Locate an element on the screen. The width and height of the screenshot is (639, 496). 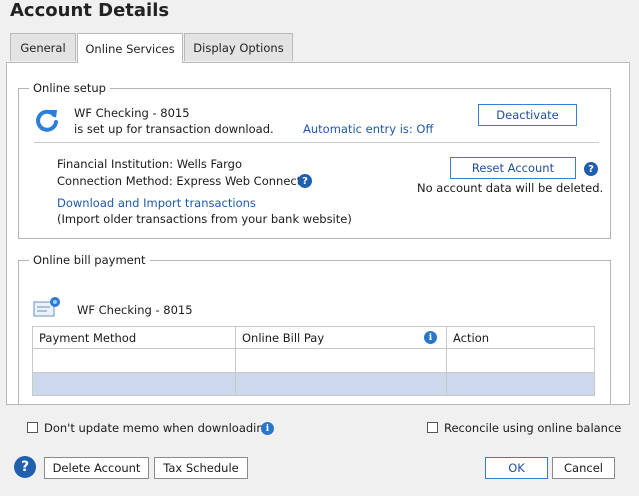
financial-institution-label: Financial Institution: Wells Fargo is located at coordinates (150, 164).